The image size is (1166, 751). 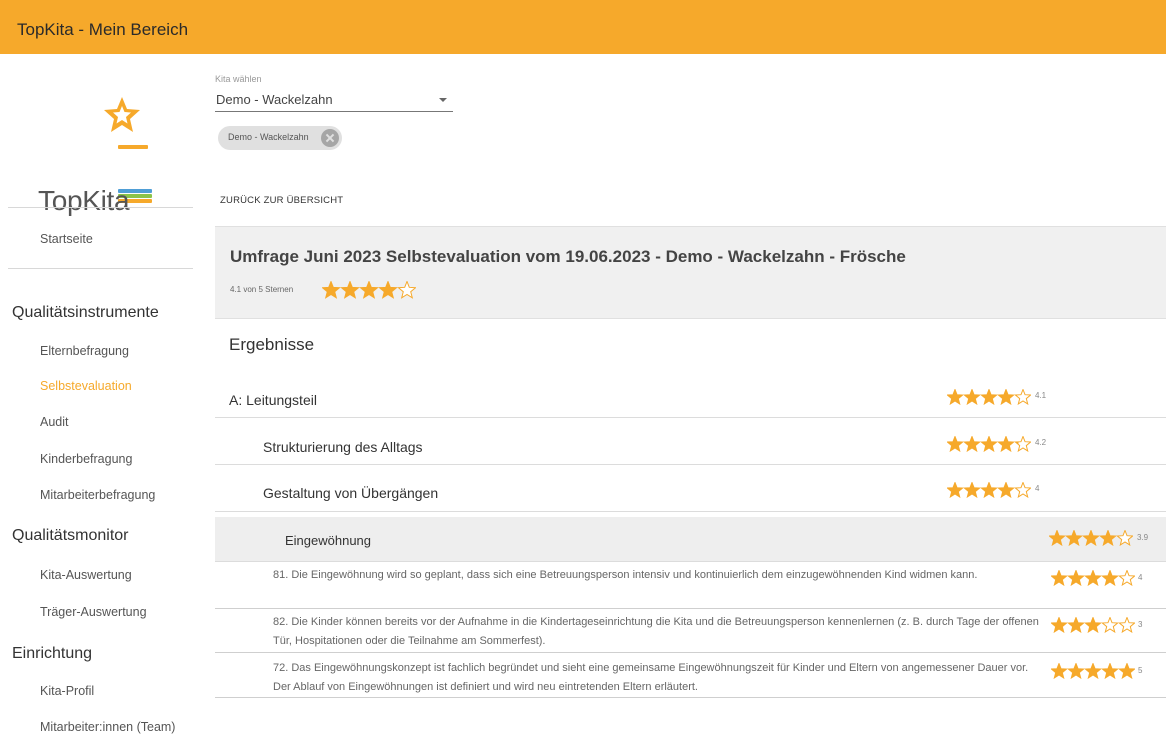 I want to click on sidebar-item-traeger-auswertung: Träger-Auswertung, so click(x=93, y=612).